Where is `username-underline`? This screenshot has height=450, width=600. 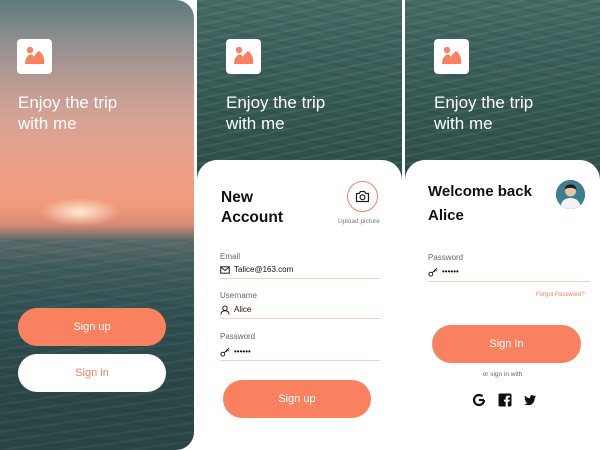
username-underline is located at coordinates (300, 318).